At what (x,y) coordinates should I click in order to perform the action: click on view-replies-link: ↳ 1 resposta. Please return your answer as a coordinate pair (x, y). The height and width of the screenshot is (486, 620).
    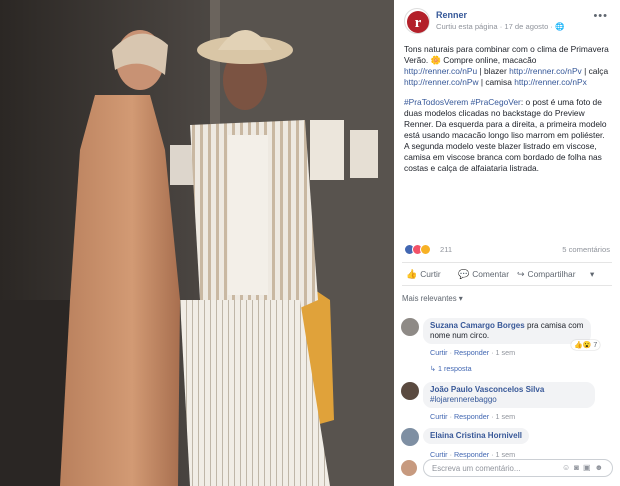
    Looking at the image, I should click on (451, 368).